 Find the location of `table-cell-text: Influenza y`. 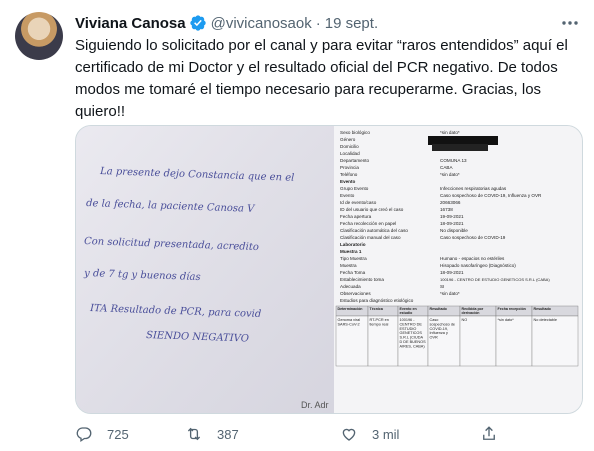

table-cell-text: Influenza y is located at coordinates (439, 333).